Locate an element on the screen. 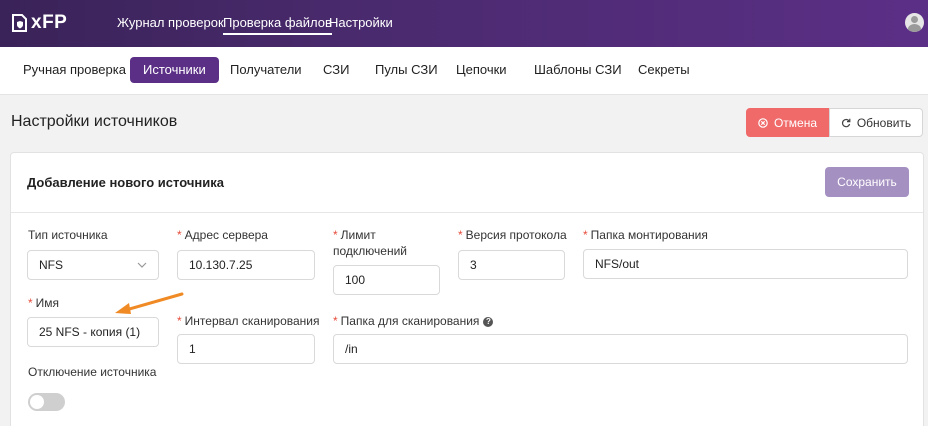 The height and width of the screenshot is (426, 928). logo-text: xFP is located at coordinates (49, 22).